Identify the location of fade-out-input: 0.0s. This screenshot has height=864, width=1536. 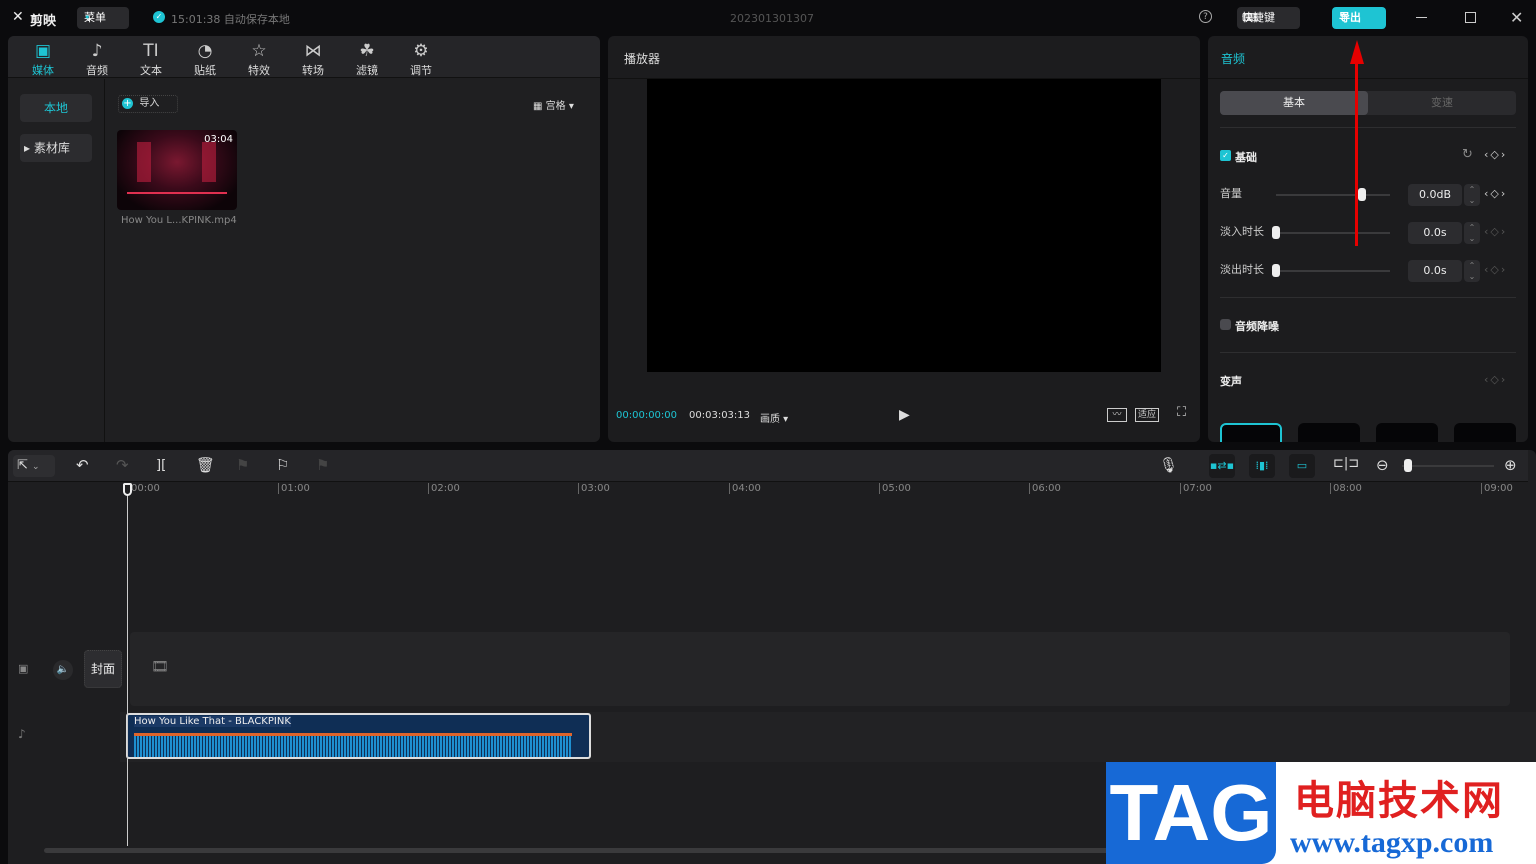
(1435, 271).